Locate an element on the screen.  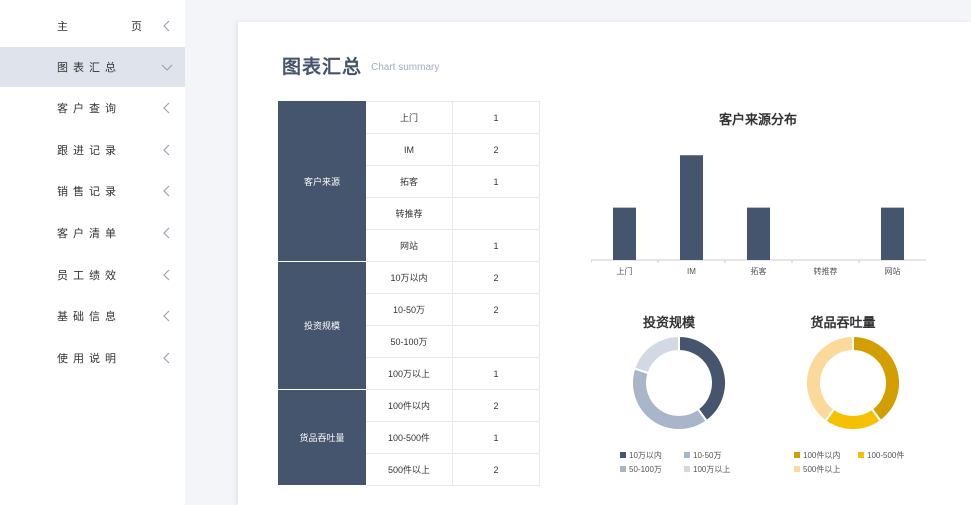
legend-label: 500件以上 is located at coordinates (821, 469).